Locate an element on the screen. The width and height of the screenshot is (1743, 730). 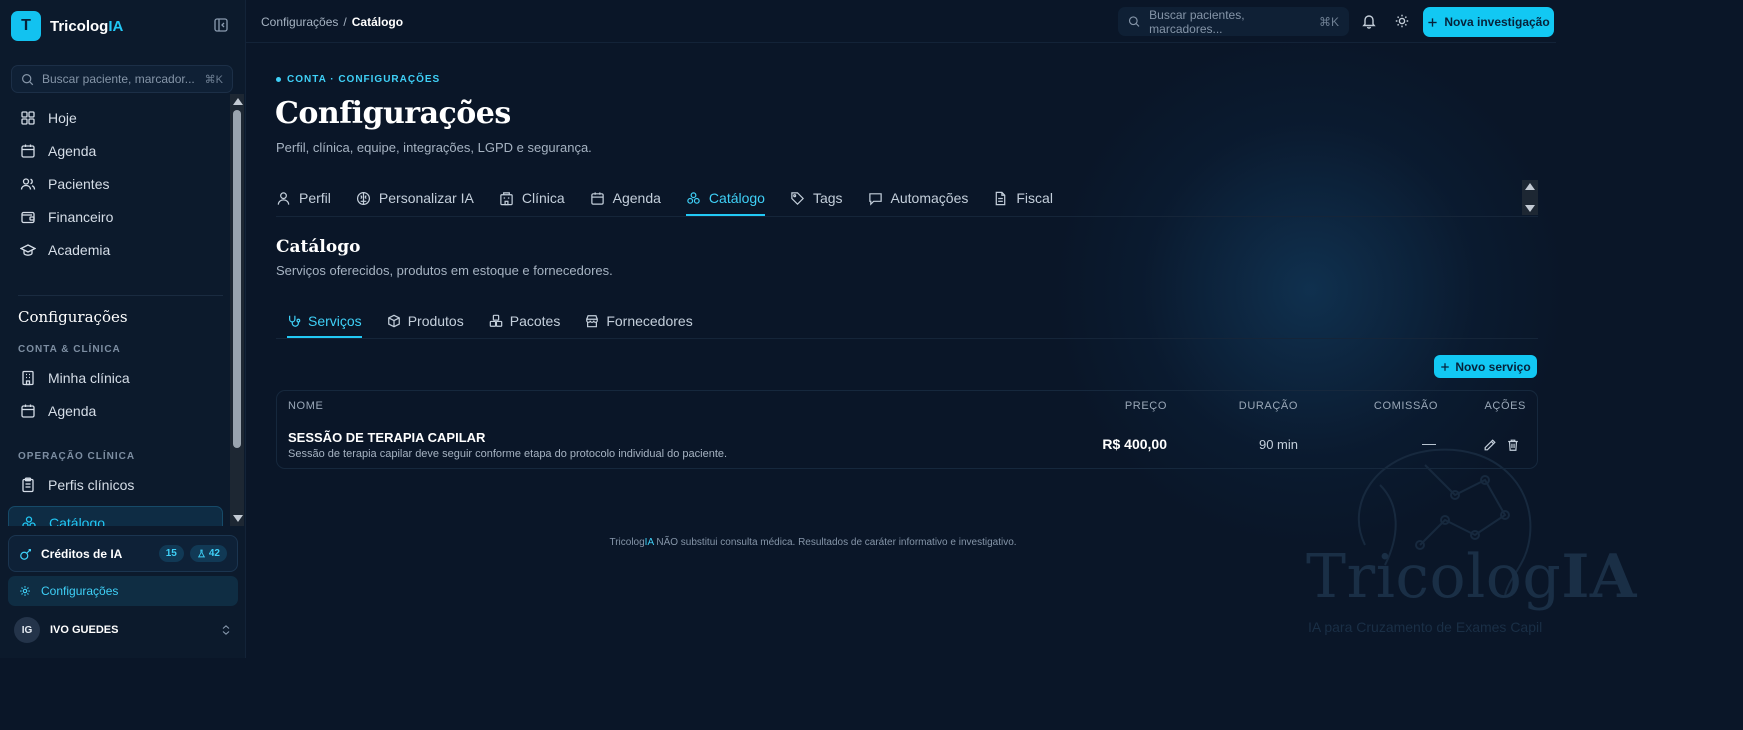
calendar-icon is located at coordinates (597, 198).